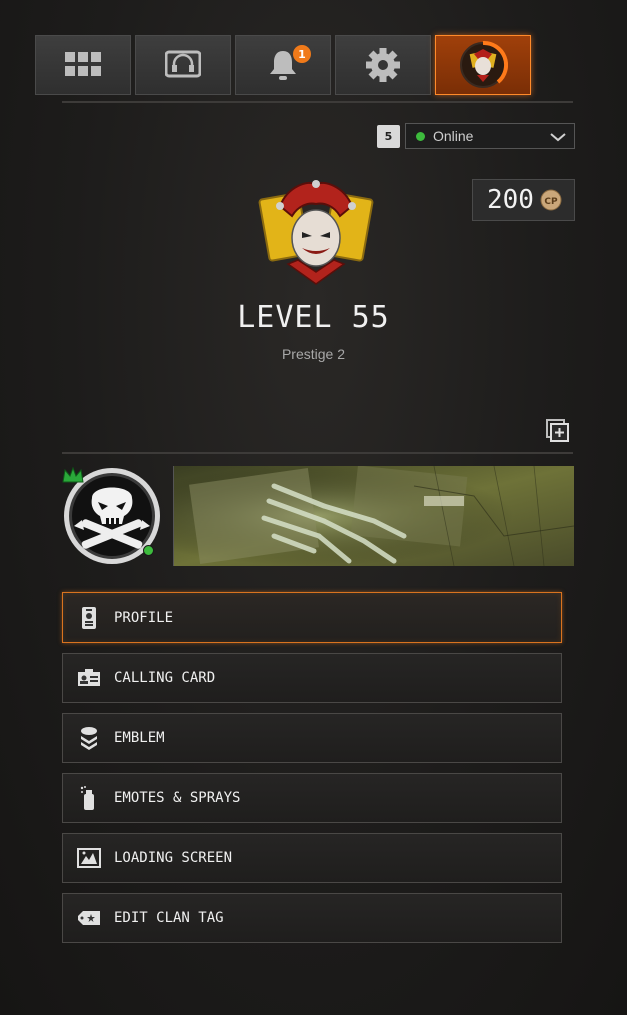 The width and height of the screenshot is (627, 1015). Describe the element at coordinates (453, 136) in the screenshot. I see `online-status-label: Online` at that location.